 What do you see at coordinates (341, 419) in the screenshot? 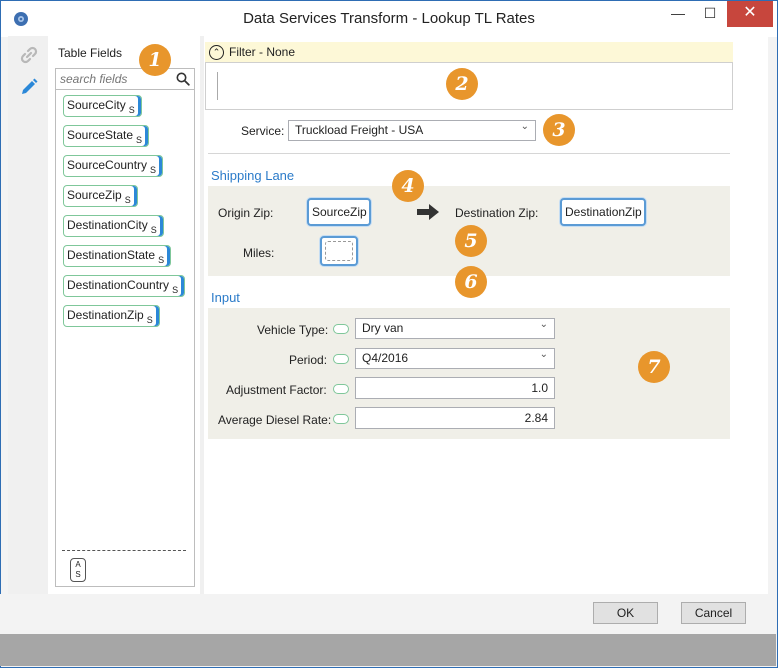
I see `average-diesel-rate-bind-toggle` at bounding box center [341, 419].